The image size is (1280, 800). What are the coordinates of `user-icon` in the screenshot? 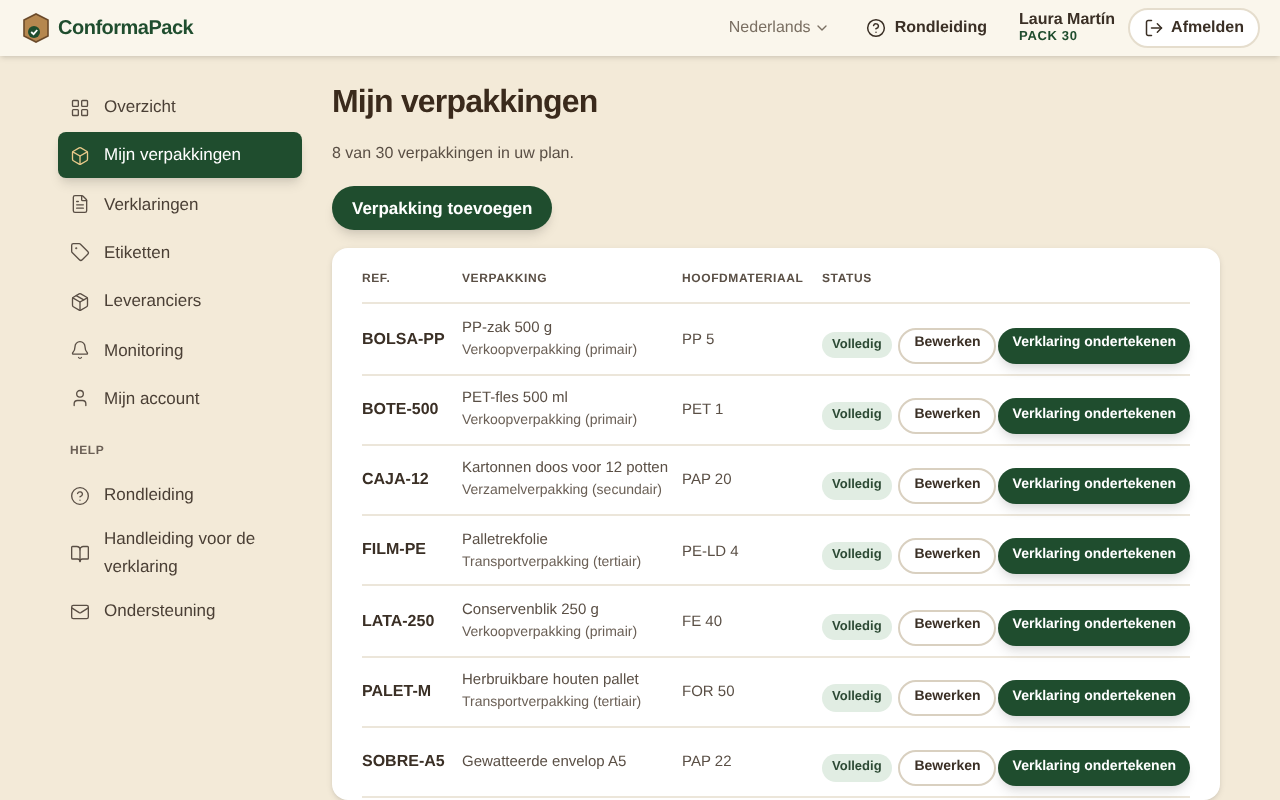 It's located at (80, 398).